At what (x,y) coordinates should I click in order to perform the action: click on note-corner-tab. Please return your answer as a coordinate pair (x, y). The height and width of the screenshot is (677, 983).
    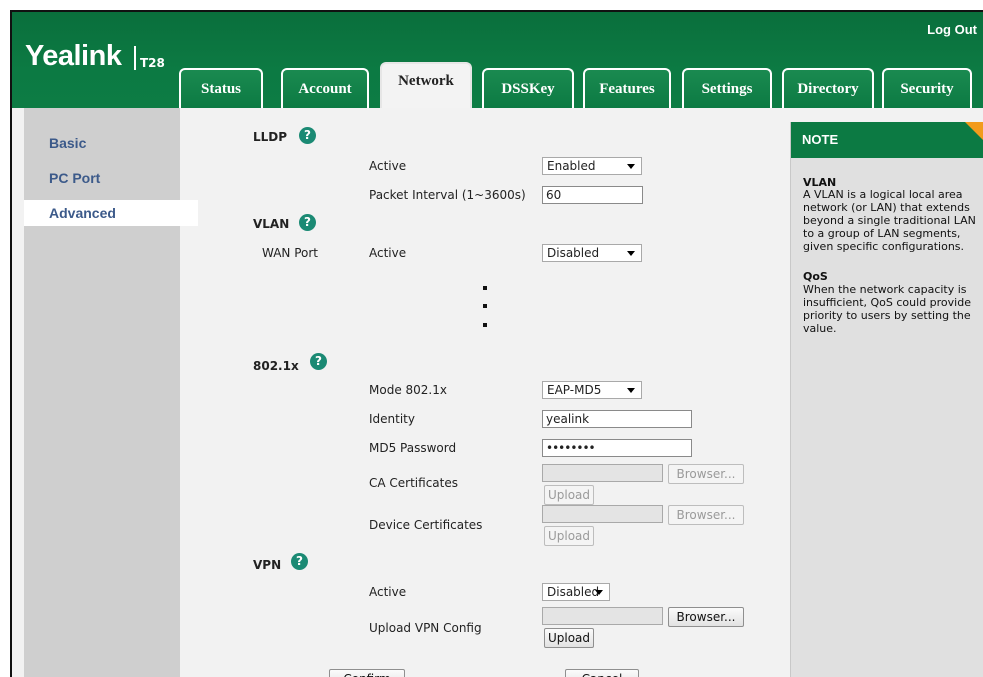
    Looking at the image, I should click on (974, 131).